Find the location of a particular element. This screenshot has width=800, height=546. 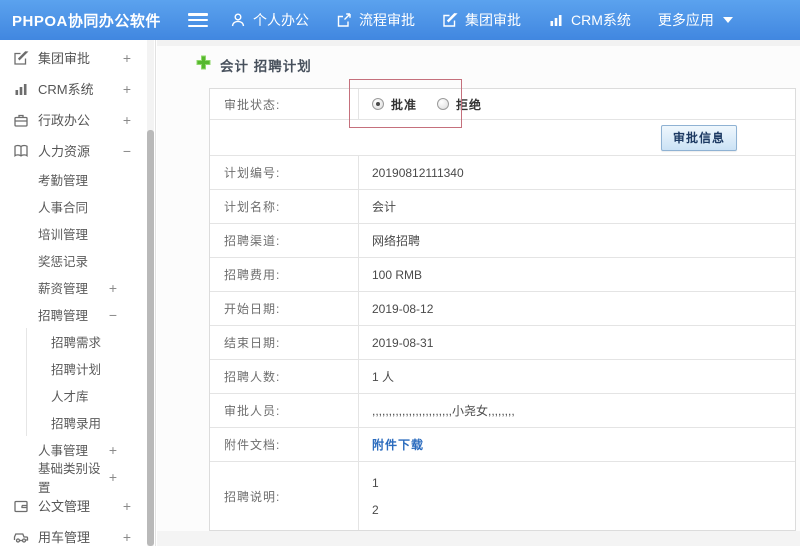

folder-icon is located at coordinates (21, 506).